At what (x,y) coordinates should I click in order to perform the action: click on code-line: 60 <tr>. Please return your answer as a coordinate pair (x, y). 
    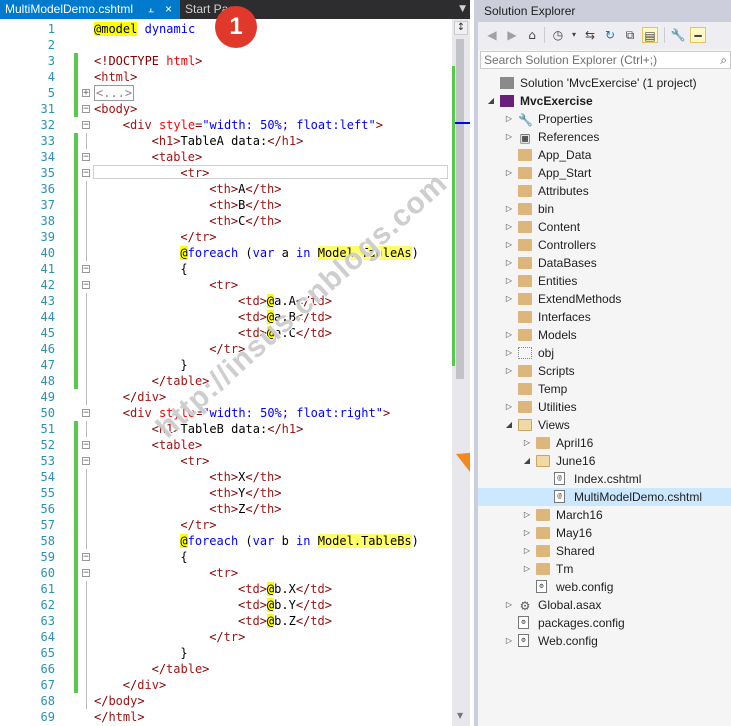
    Looking at the image, I should click on (226, 573).